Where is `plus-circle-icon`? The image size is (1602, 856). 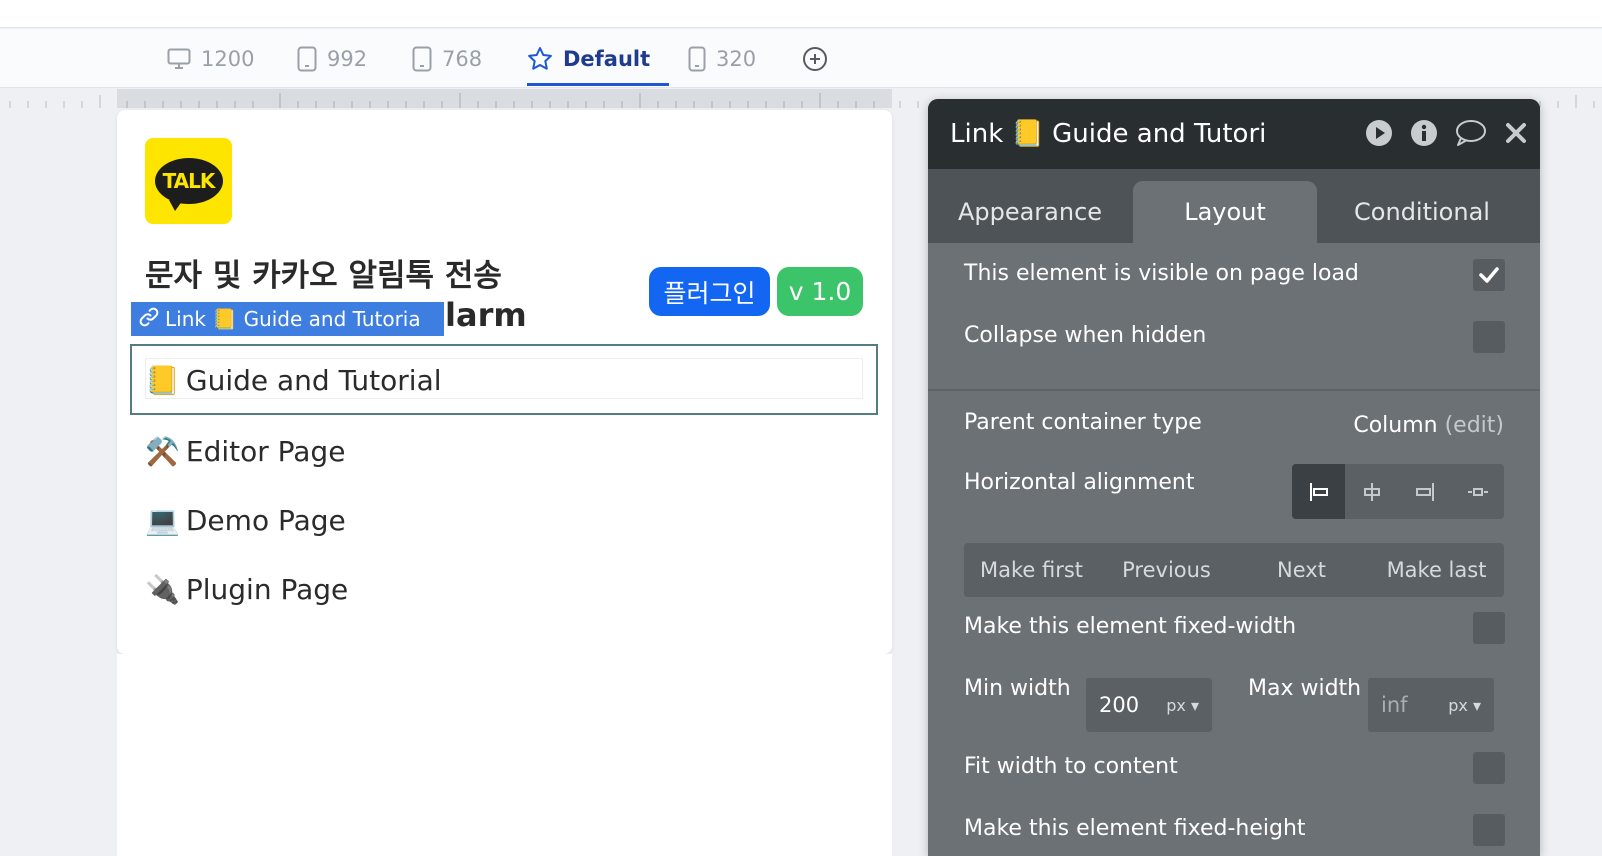 plus-circle-icon is located at coordinates (815, 59).